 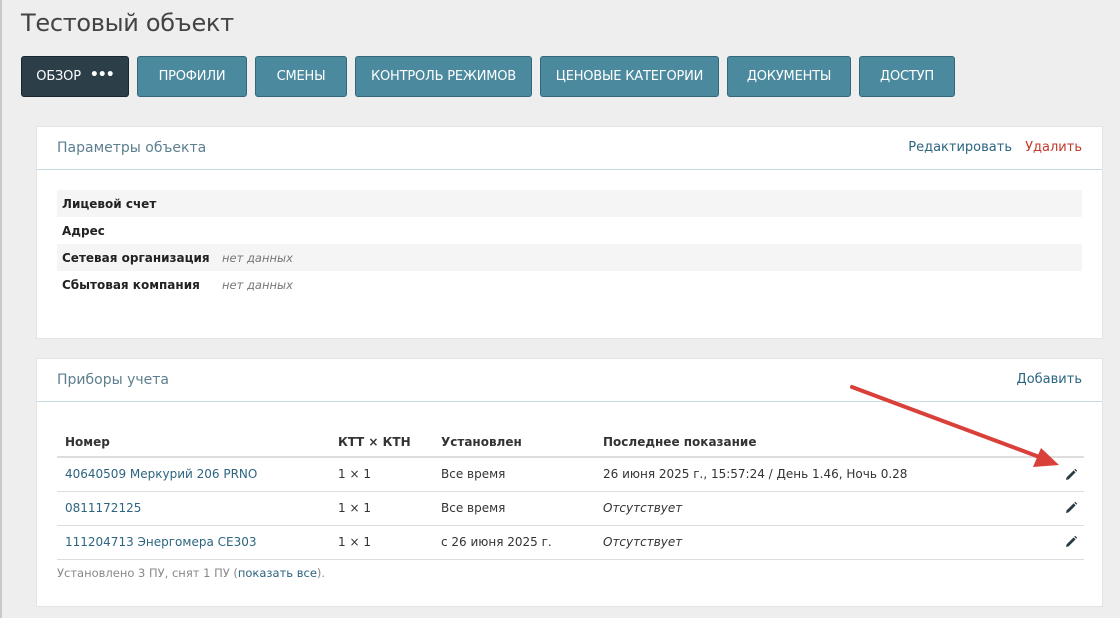 What do you see at coordinates (1059, 442) in the screenshot?
I see `column-header-actions` at bounding box center [1059, 442].